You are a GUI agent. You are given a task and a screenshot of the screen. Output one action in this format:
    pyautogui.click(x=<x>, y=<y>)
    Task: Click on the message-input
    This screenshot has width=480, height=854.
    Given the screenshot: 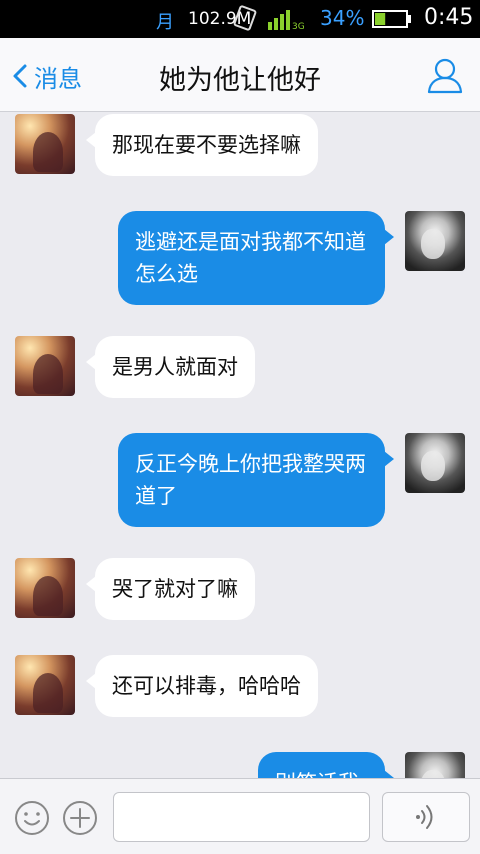 What is the action you would take?
    pyautogui.click(x=241, y=817)
    